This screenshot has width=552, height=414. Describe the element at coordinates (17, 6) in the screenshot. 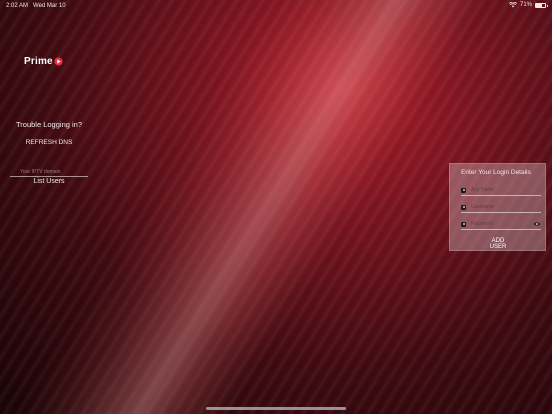

I see `status-time: 2:02 AM` at that location.